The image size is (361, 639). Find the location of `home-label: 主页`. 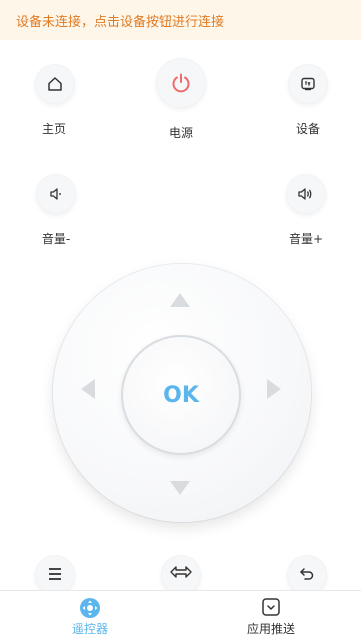

home-label: 主页 is located at coordinates (53, 129).